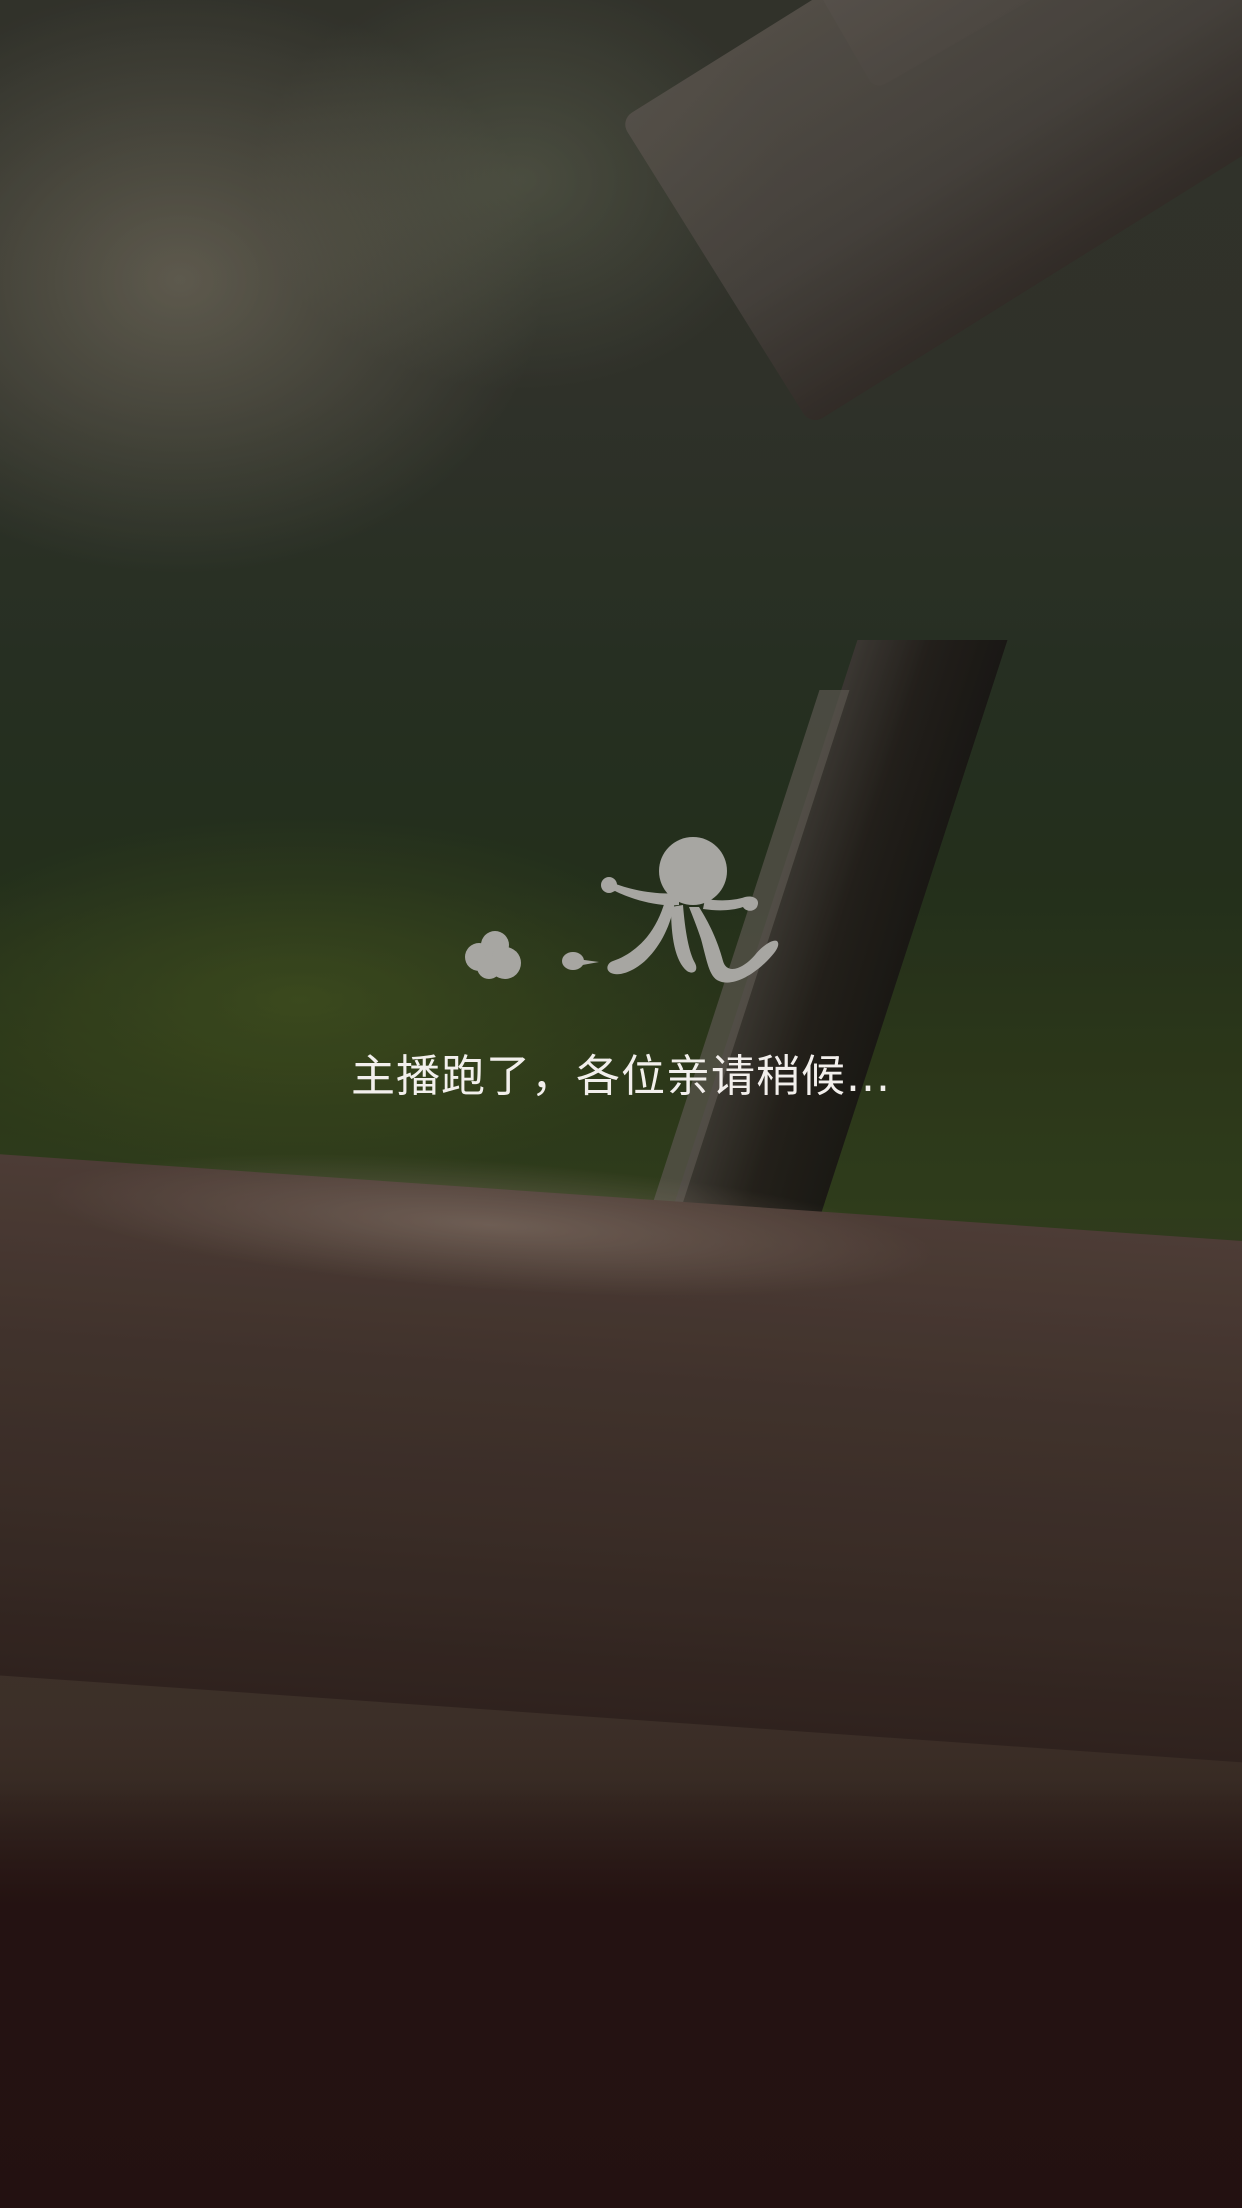  What do you see at coordinates (622, 910) in the screenshot?
I see `running-figure-icon` at bounding box center [622, 910].